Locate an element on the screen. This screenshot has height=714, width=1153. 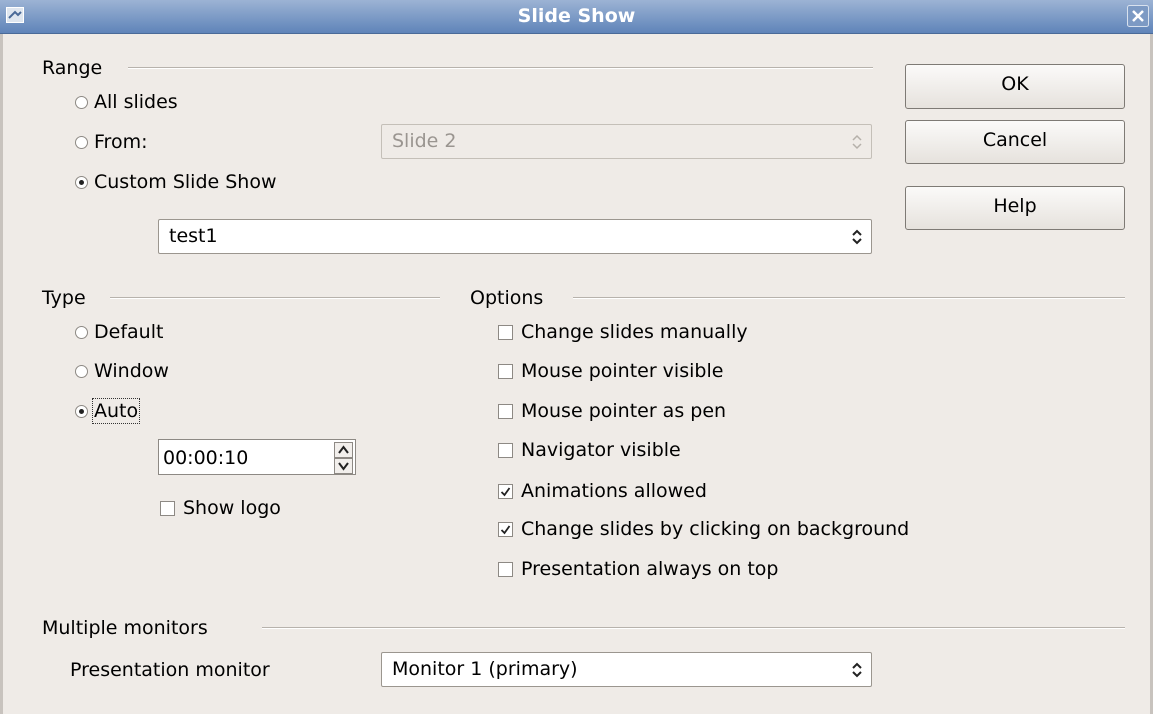
radio-window: Window is located at coordinates (122, 371).